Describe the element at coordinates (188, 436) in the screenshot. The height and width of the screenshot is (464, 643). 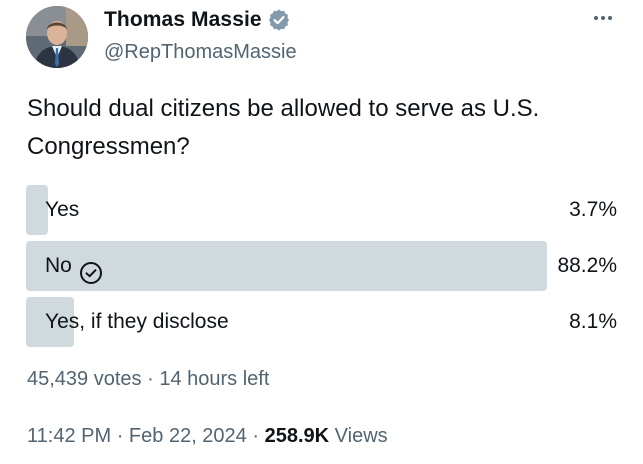
I see `tweet-date: Feb 22, 2024` at that location.